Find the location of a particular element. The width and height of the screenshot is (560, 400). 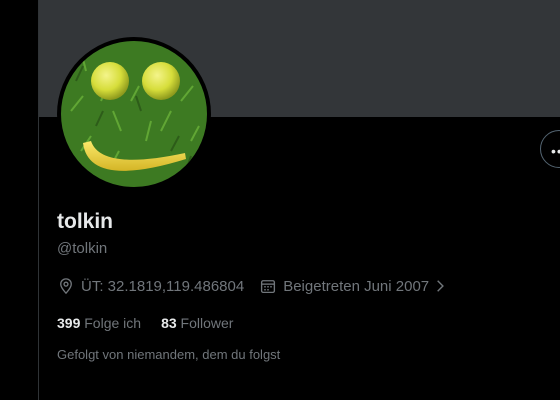

location-item: ÜT: 32.1819,119.486804 is located at coordinates (158, 286).